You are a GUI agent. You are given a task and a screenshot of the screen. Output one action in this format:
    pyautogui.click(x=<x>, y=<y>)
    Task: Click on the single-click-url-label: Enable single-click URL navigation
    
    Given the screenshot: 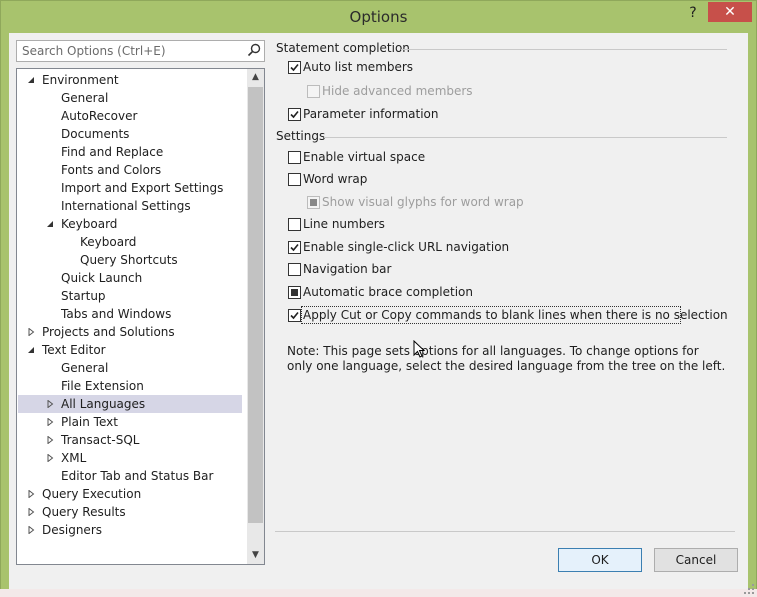 What is the action you would take?
    pyautogui.click(x=406, y=247)
    